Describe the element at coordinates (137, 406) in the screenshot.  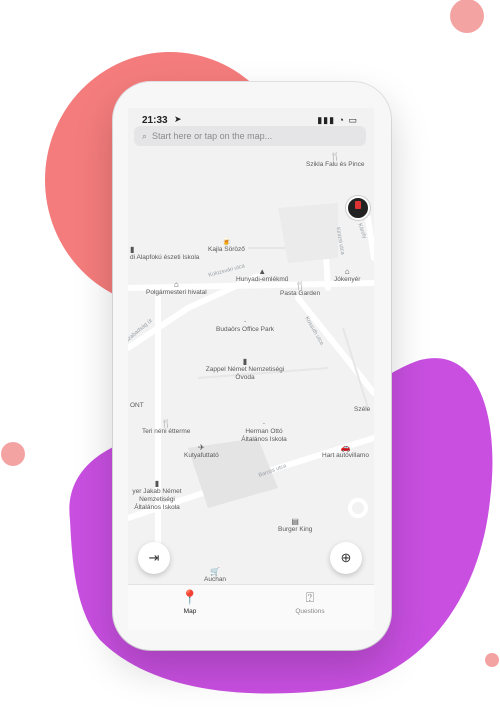
I see `map-poi: ONT` at that location.